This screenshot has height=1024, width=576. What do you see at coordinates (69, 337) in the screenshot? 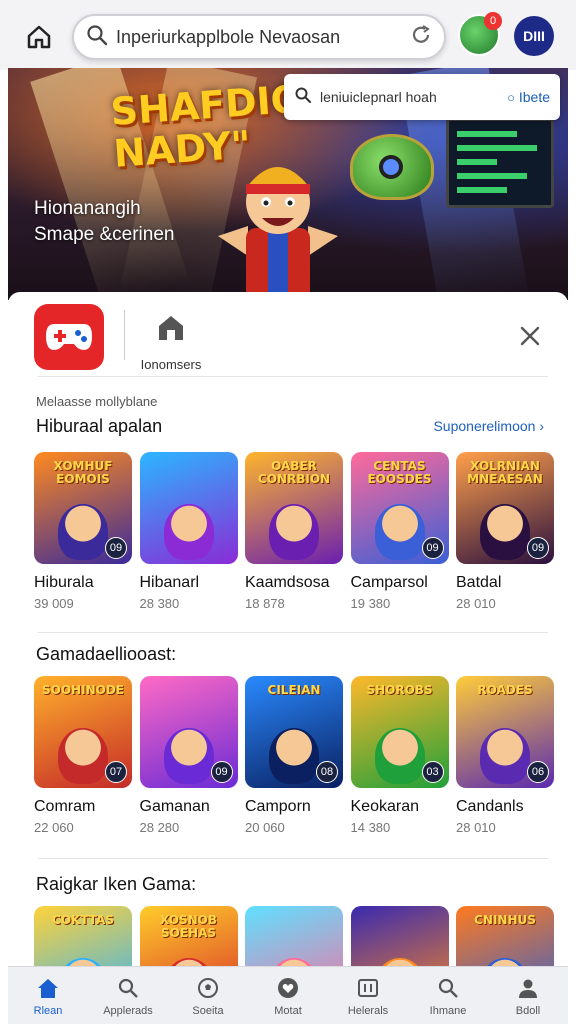
I see `gamepad-app-icon` at bounding box center [69, 337].